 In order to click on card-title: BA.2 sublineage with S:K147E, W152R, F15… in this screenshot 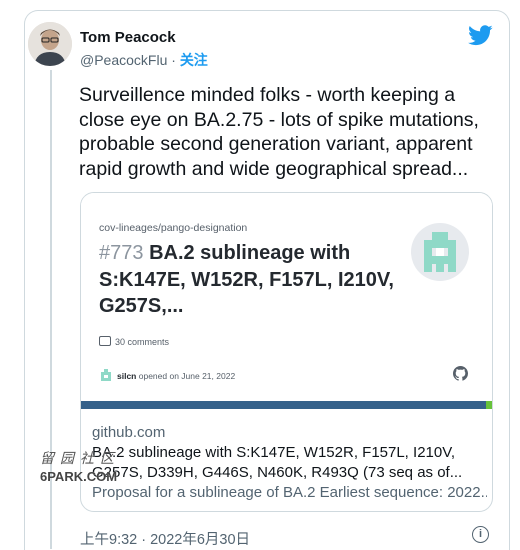, I will do `click(277, 462)`.